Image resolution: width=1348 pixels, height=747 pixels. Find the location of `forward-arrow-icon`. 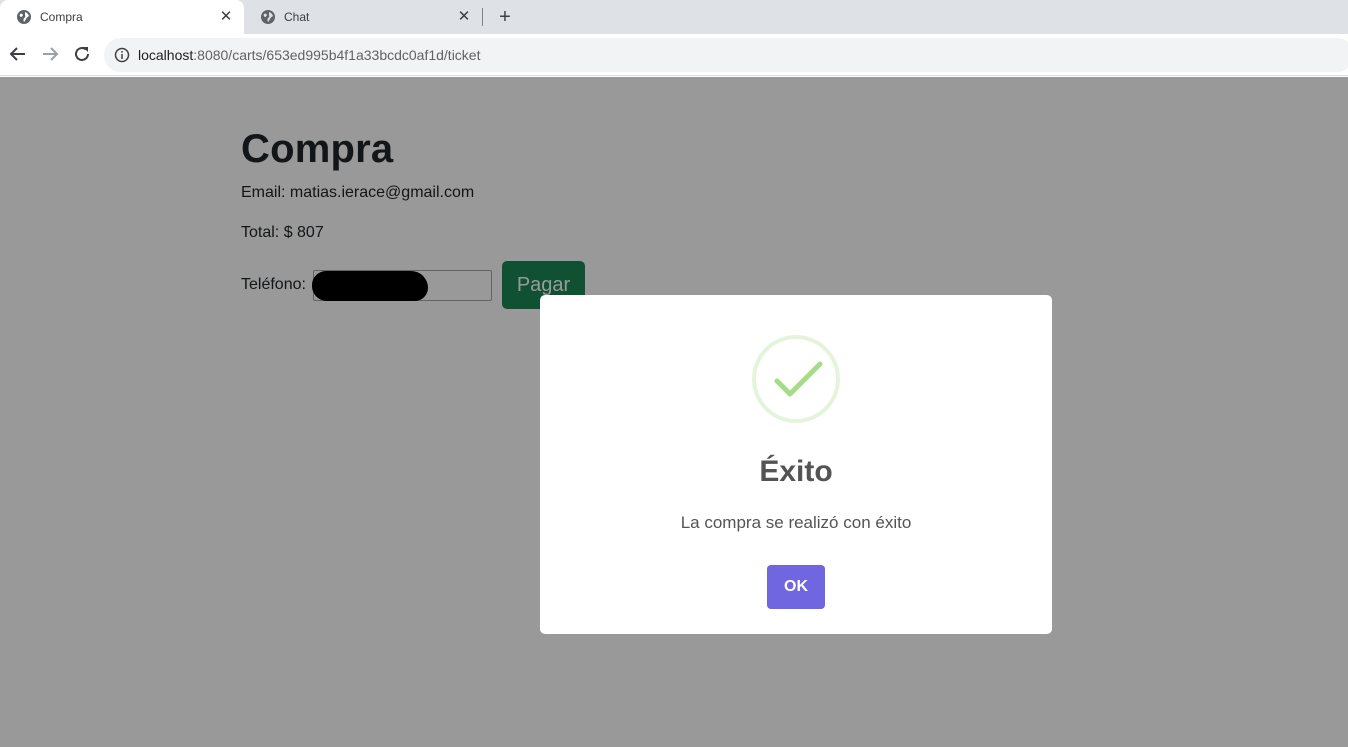

forward-arrow-icon is located at coordinates (50, 54).